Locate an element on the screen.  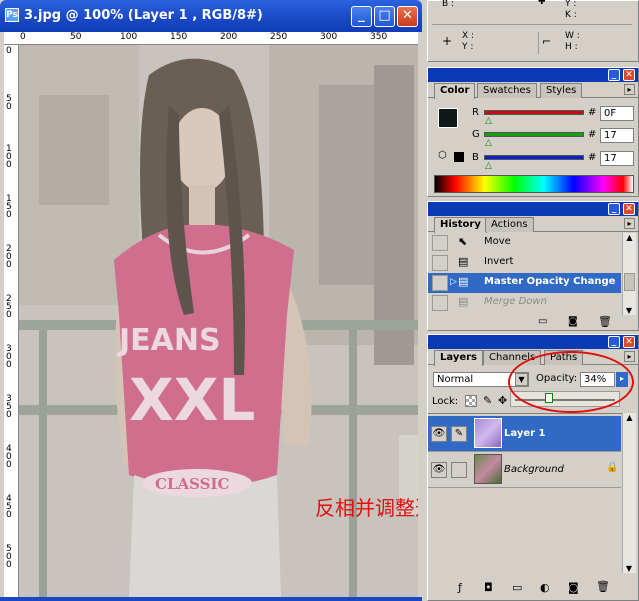
tab-color: Color is located at coordinates (455, 91).